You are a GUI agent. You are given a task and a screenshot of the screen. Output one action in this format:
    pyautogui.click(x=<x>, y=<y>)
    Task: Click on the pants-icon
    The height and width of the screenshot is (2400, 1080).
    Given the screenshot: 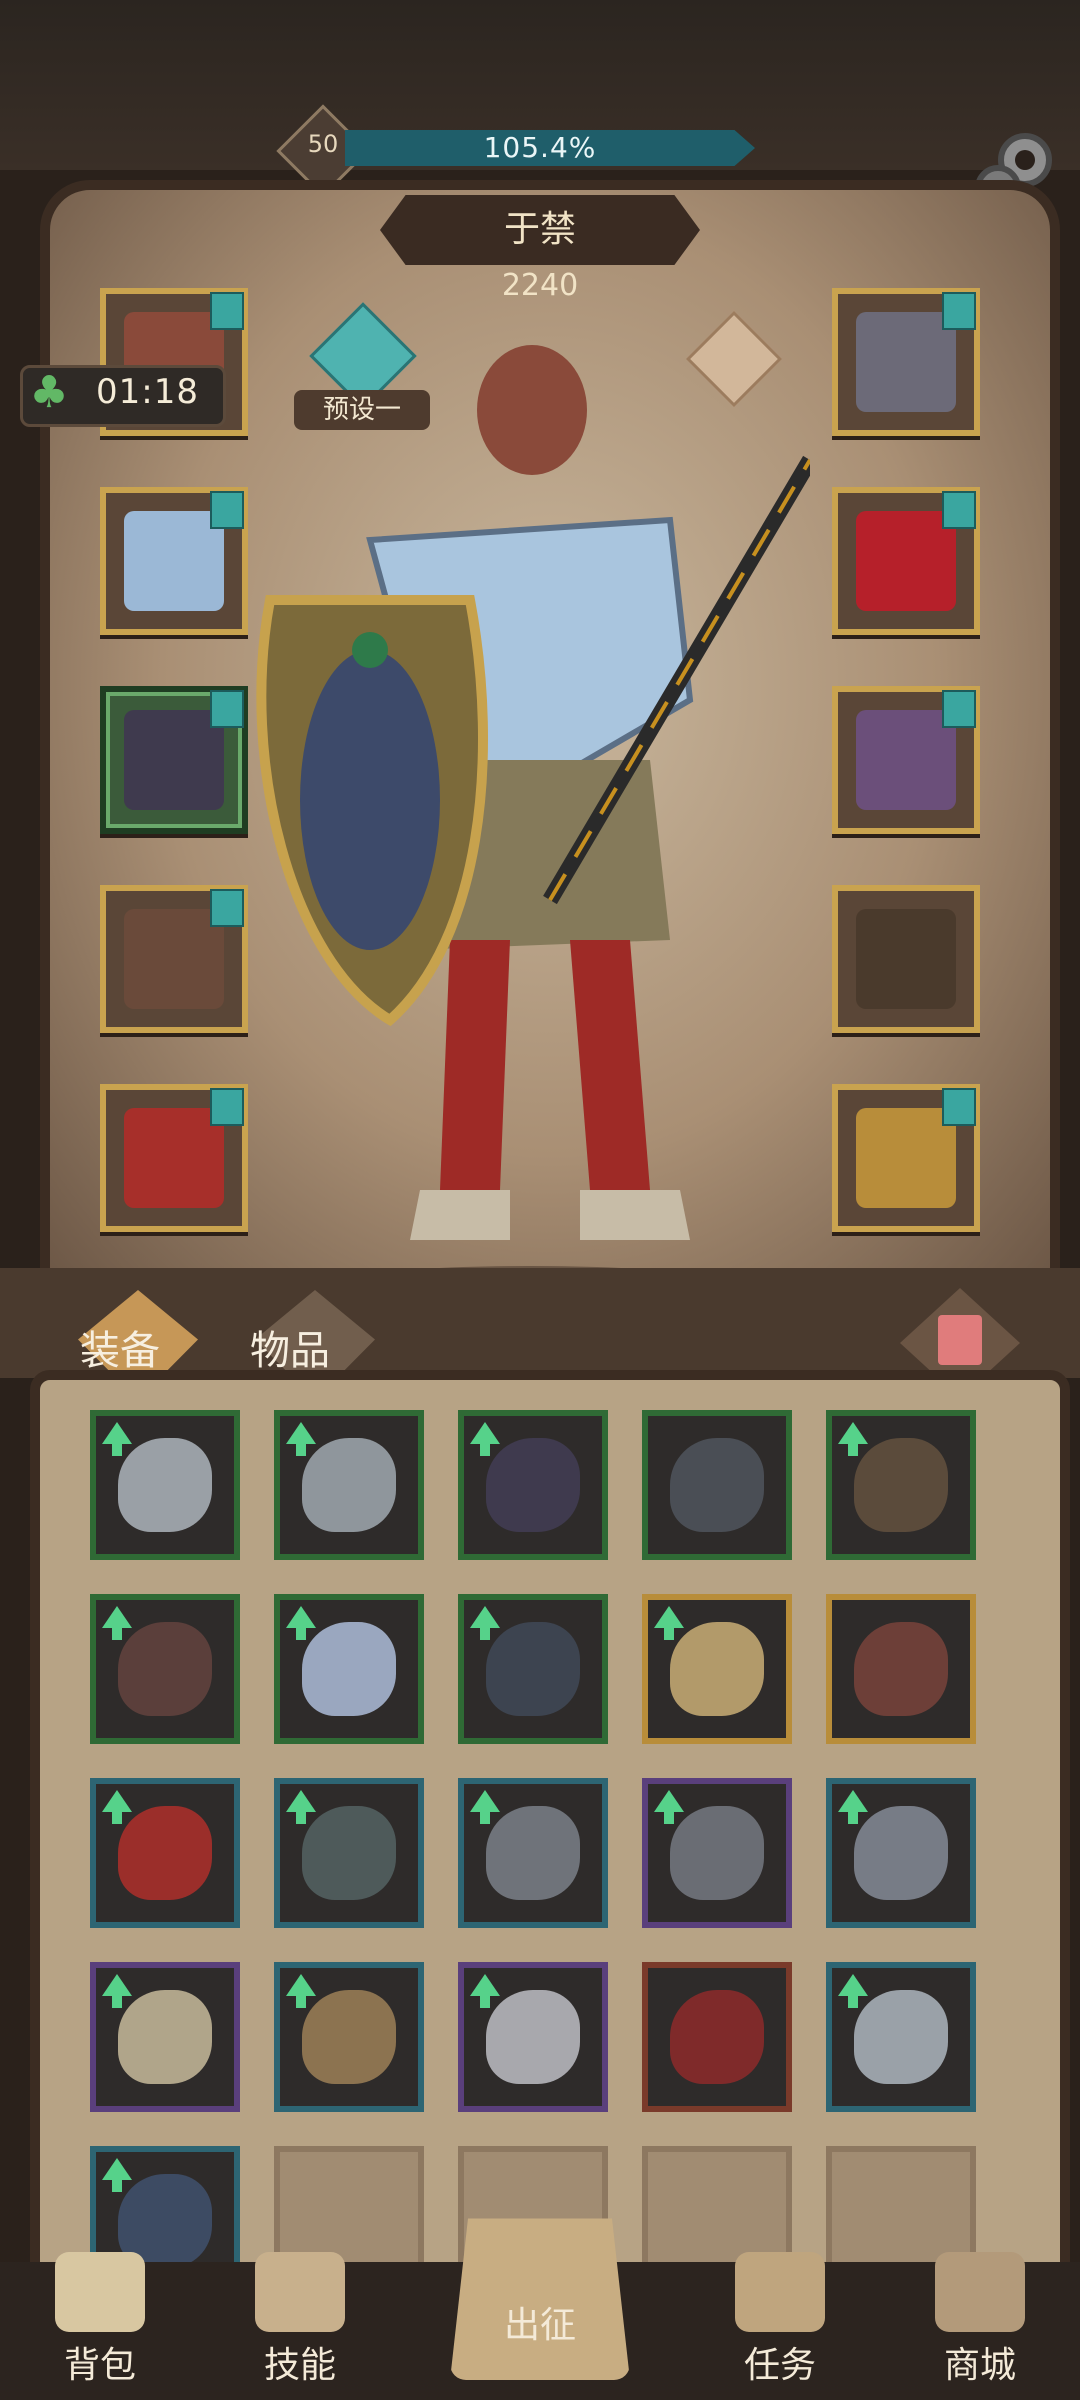 What is the action you would take?
    pyautogui.click(x=165, y=1669)
    